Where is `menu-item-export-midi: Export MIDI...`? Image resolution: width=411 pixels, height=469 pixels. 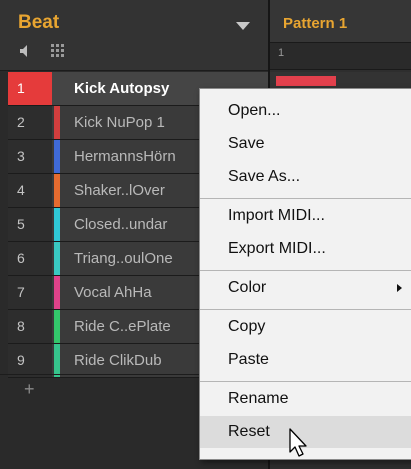 menu-item-export-midi: Export MIDI... is located at coordinates (305, 249).